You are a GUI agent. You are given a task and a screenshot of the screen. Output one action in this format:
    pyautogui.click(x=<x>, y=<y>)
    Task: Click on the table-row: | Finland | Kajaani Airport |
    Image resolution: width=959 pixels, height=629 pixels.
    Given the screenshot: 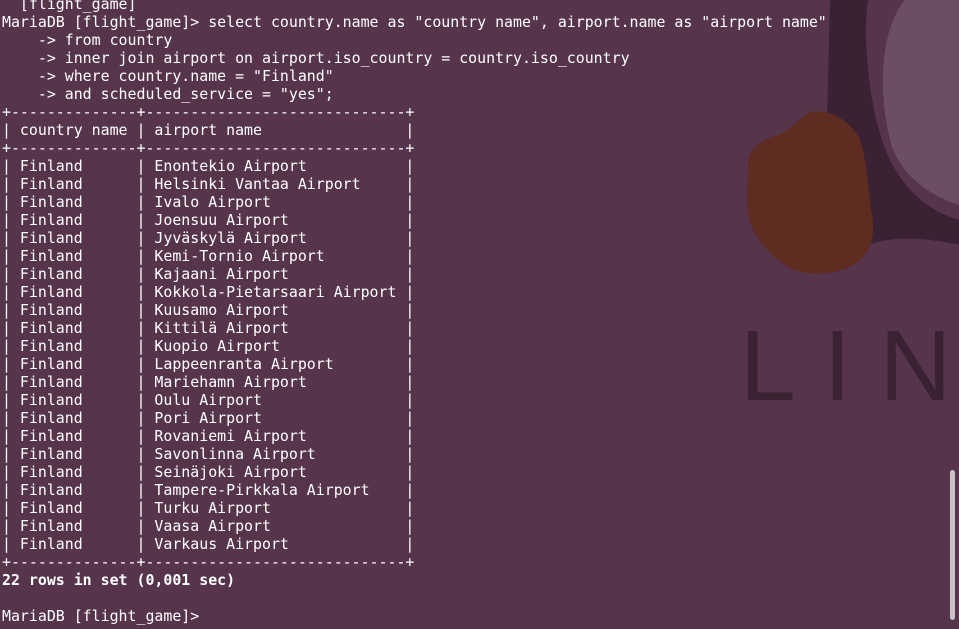 What is the action you would take?
    pyautogui.click(x=208, y=274)
    